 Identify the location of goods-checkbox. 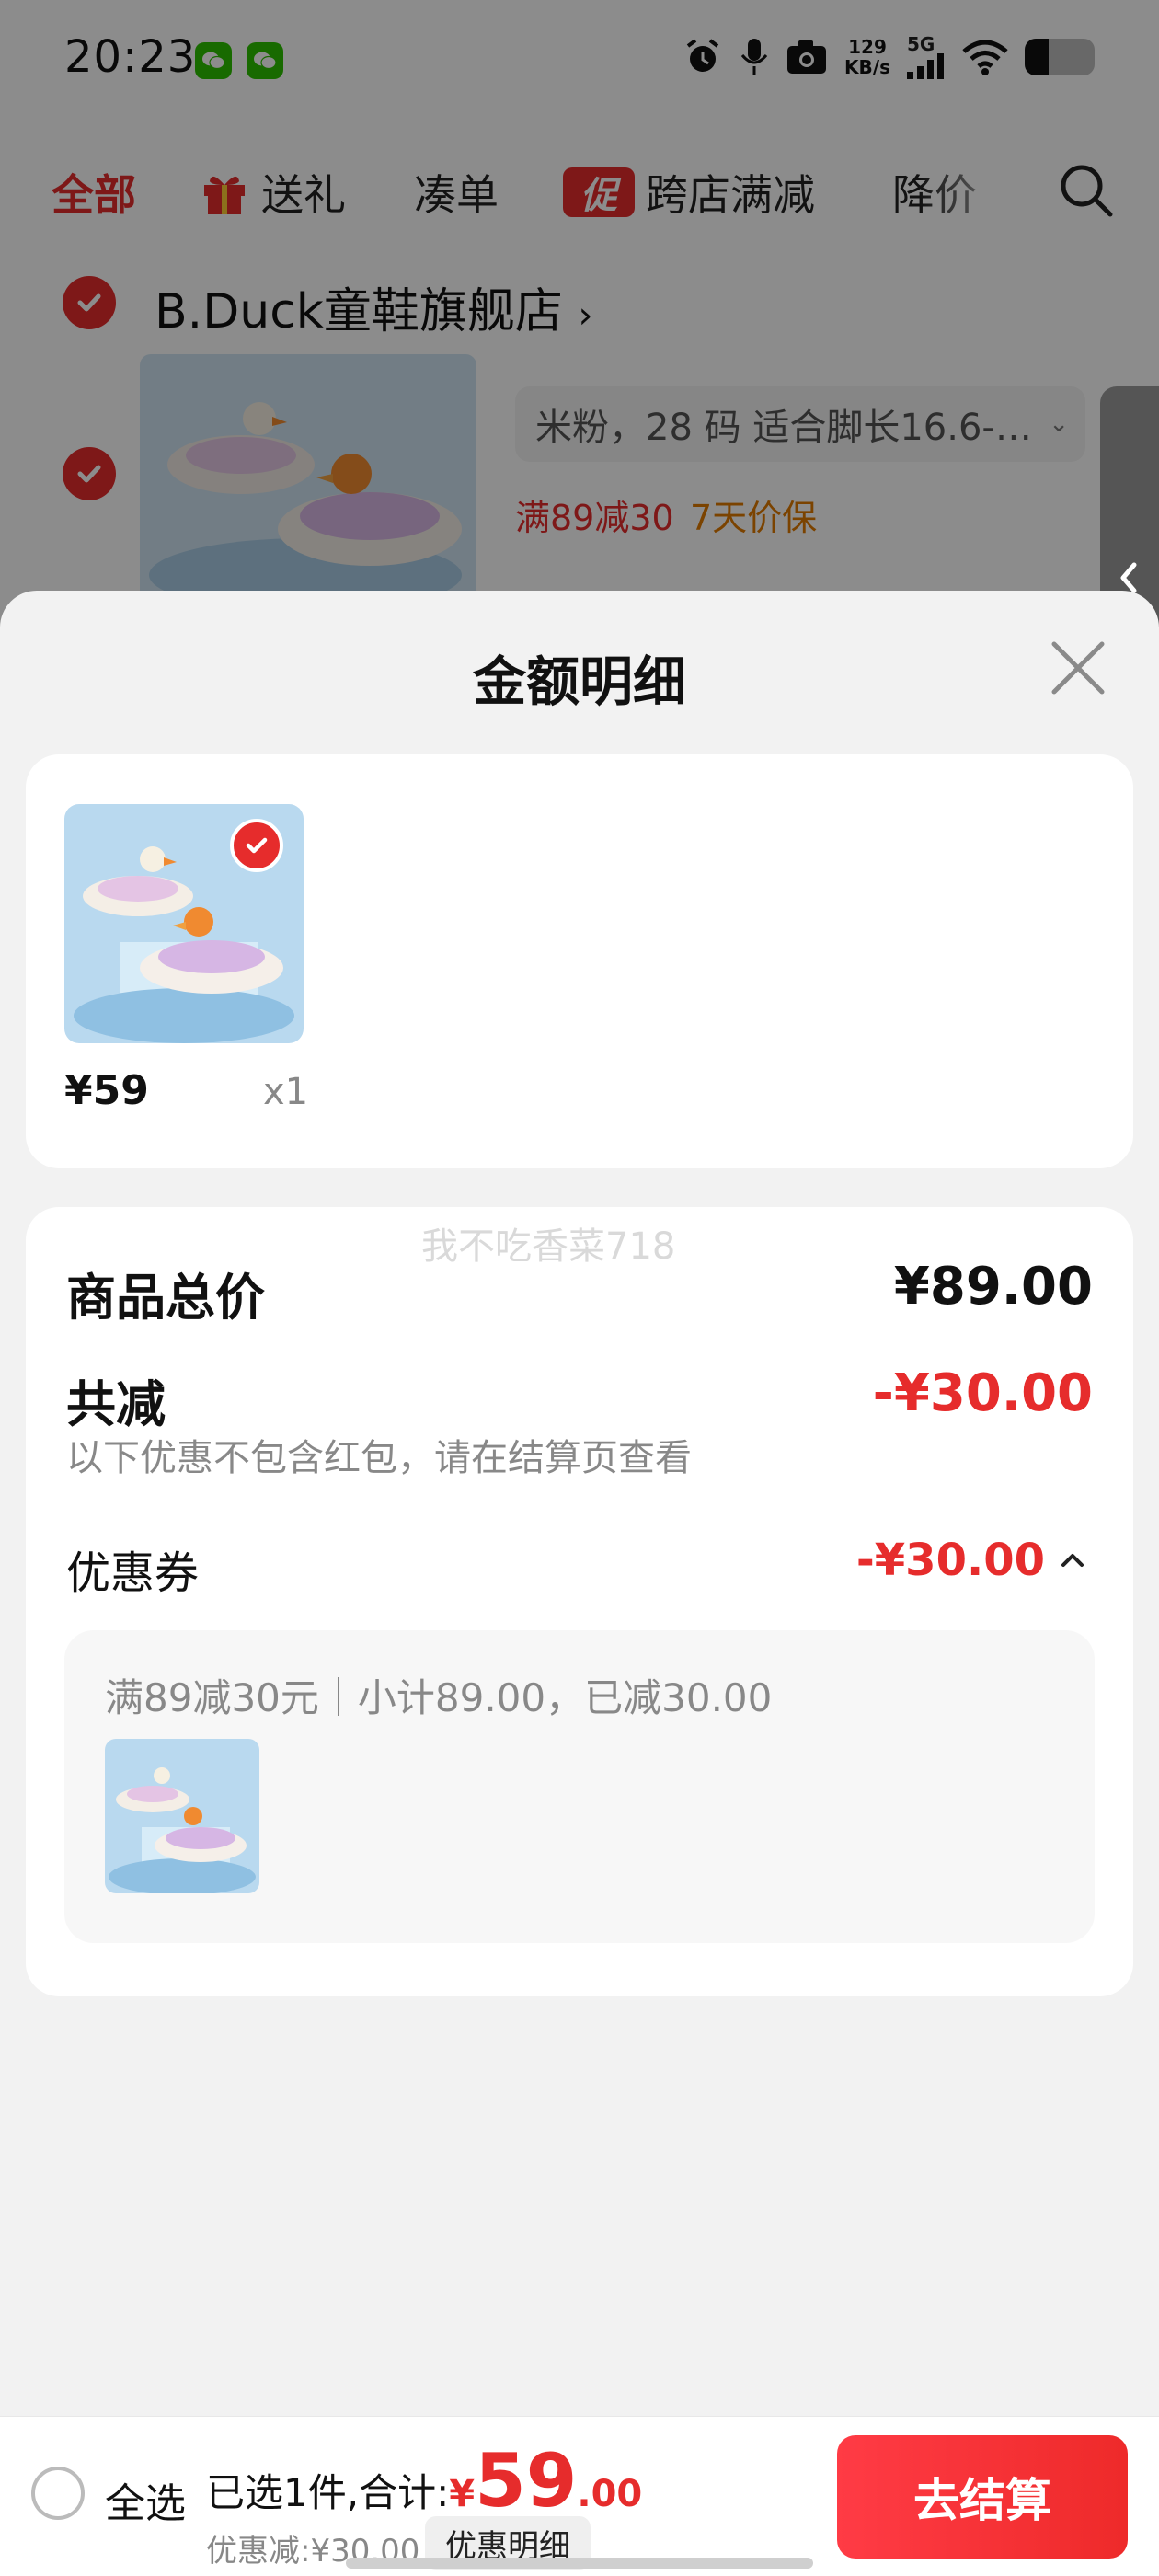
(256, 845).